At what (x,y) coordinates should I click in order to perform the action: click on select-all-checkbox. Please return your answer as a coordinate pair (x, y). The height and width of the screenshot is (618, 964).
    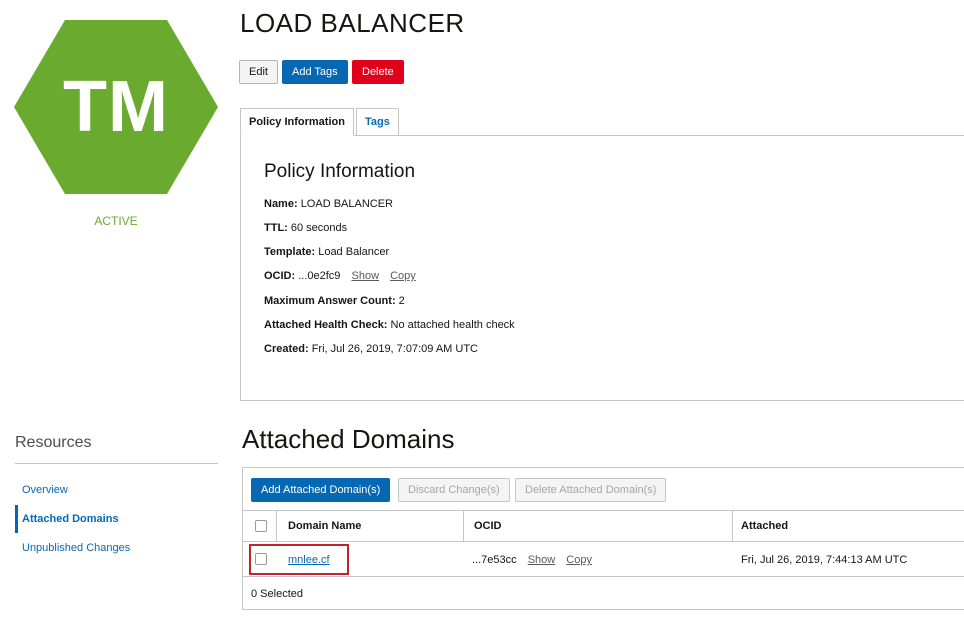
    Looking at the image, I should click on (261, 526).